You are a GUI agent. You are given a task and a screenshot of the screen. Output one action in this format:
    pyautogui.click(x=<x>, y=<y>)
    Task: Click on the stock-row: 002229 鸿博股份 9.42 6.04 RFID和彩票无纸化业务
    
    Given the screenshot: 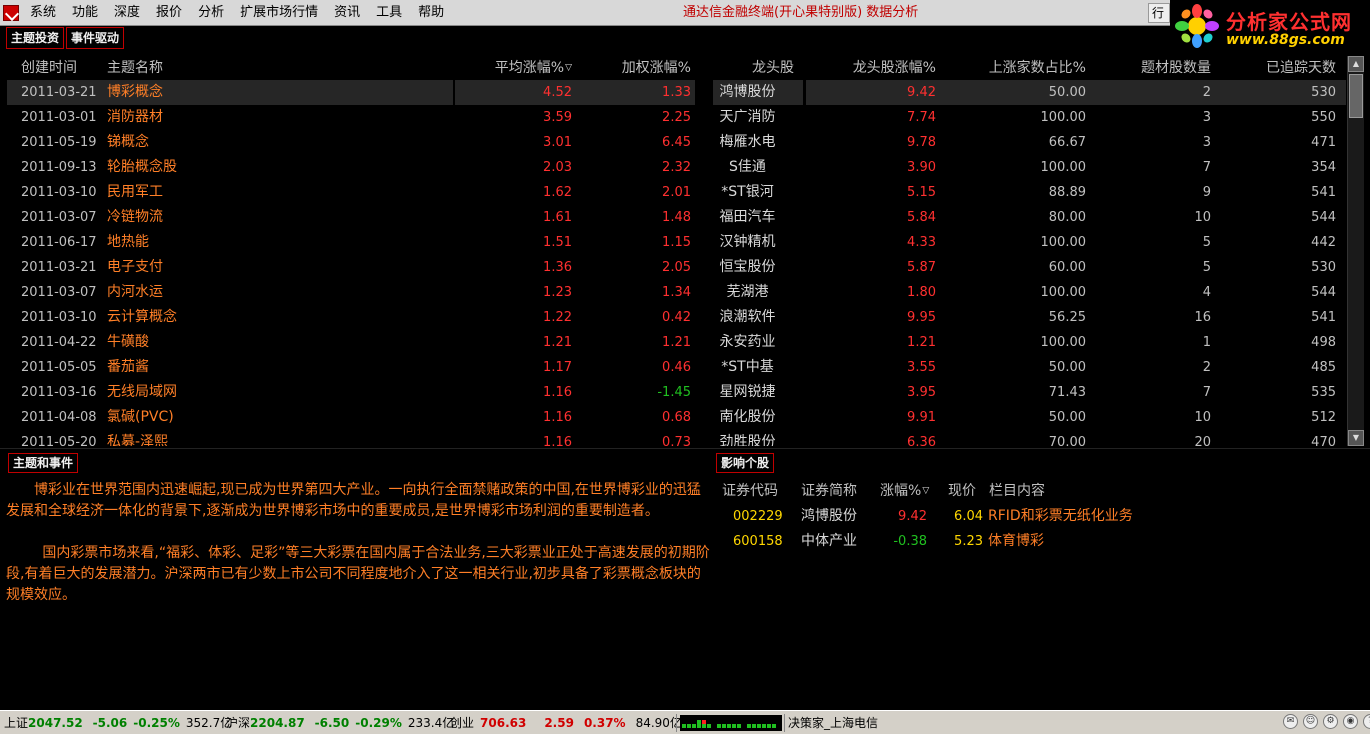 What is the action you would take?
    pyautogui.click(x=1035, y=516)
    